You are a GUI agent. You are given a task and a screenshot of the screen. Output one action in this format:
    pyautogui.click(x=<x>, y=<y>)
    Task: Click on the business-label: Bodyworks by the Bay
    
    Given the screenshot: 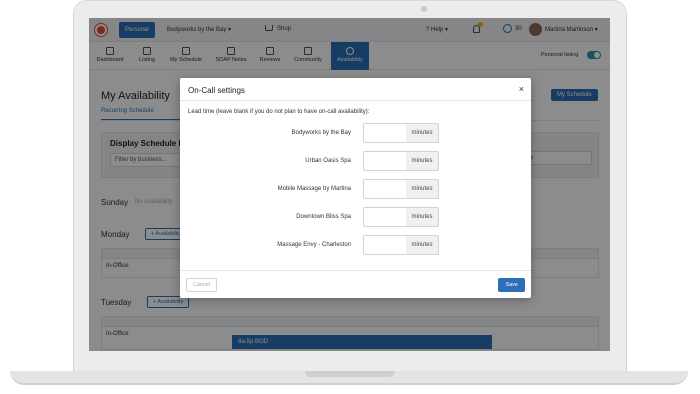 What is the action you would take?
    pyautogui.click(x=321, y=133)
    